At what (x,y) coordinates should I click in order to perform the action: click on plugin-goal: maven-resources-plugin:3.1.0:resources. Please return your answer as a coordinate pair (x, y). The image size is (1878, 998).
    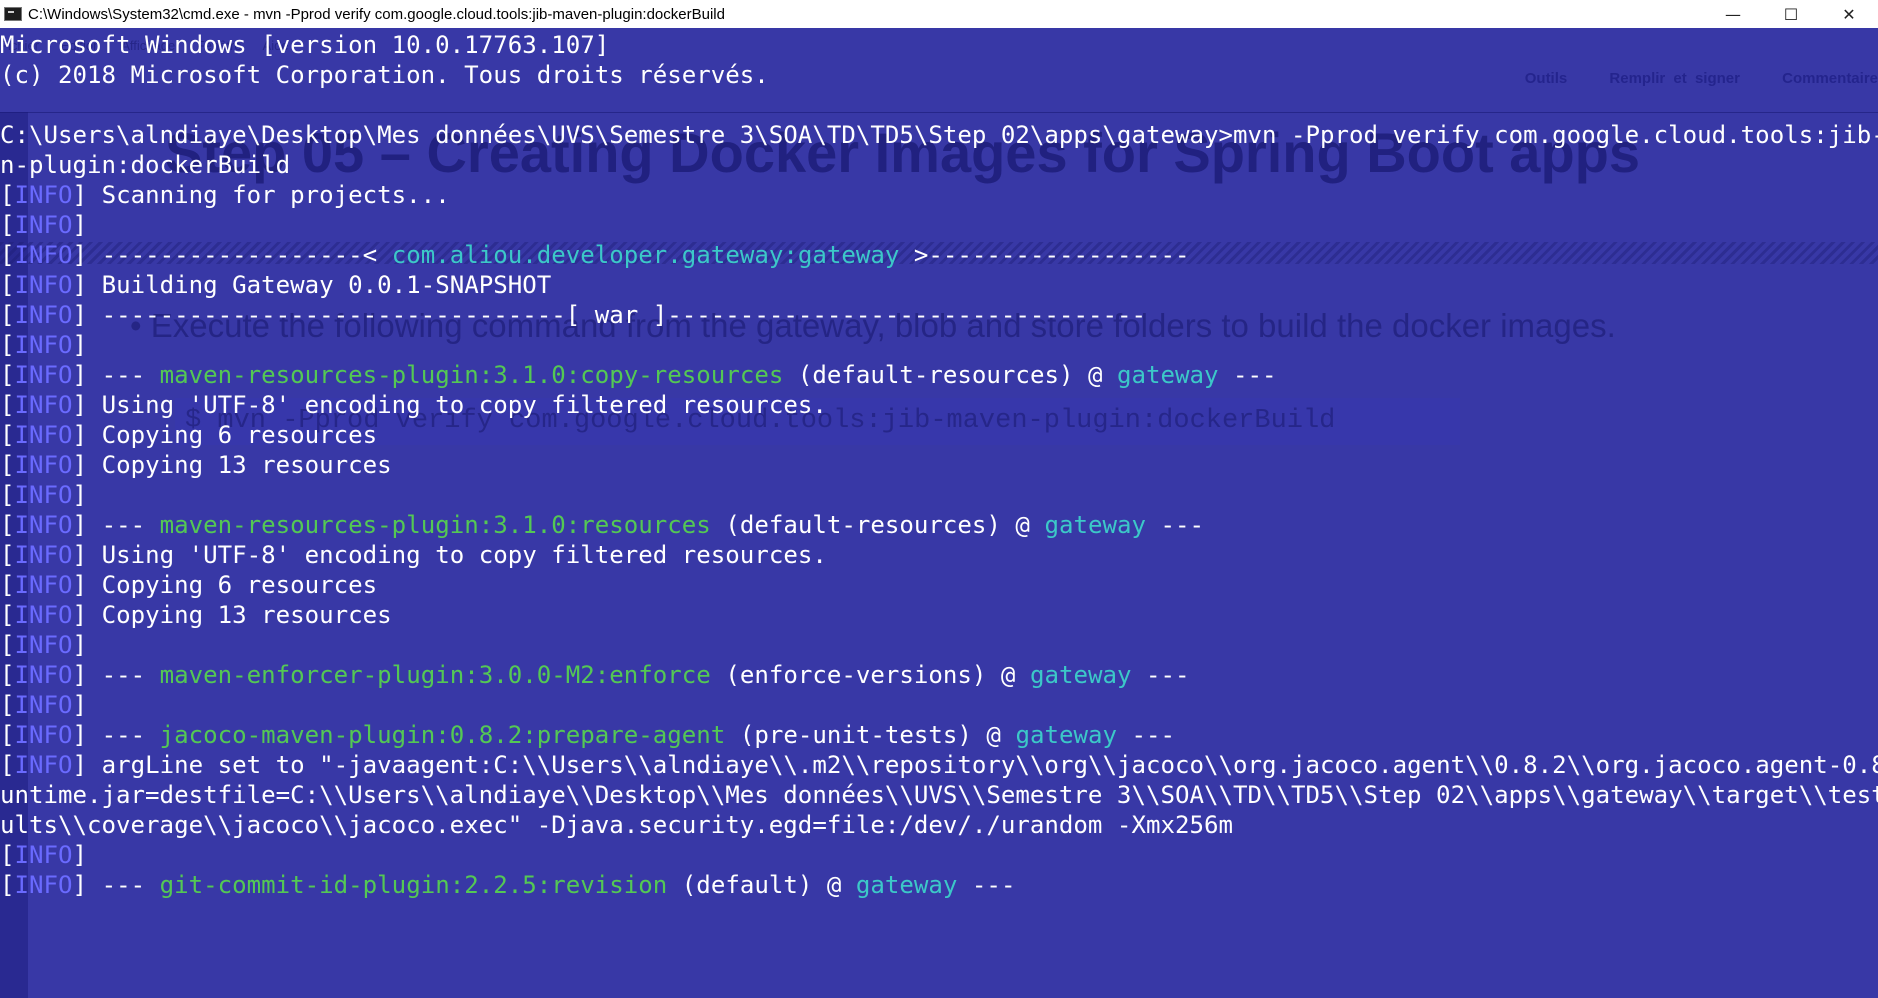
    Looking at the image, I should click on (435, 525).